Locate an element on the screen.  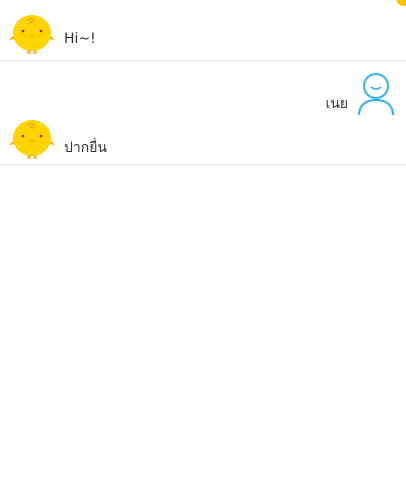
bot-message-text: ปากยื่น is located at coordinates (85, 148).